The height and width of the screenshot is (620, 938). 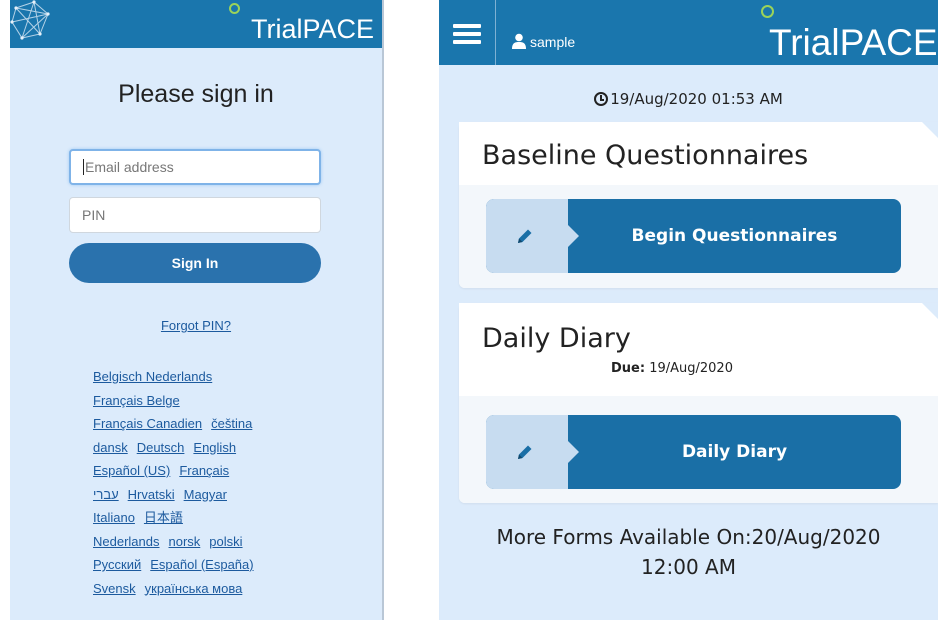 I want to click on email-field: Email address, so click(x=195, y=167).